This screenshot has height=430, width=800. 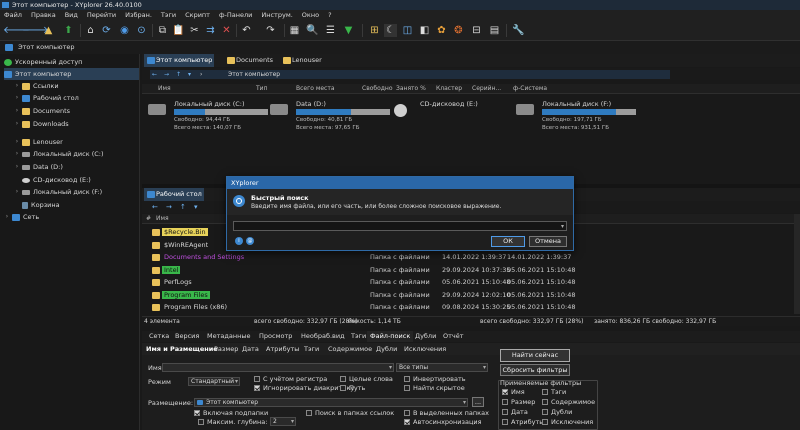 I want to click on filter-icon: ▼, so click(x=348, y=30).